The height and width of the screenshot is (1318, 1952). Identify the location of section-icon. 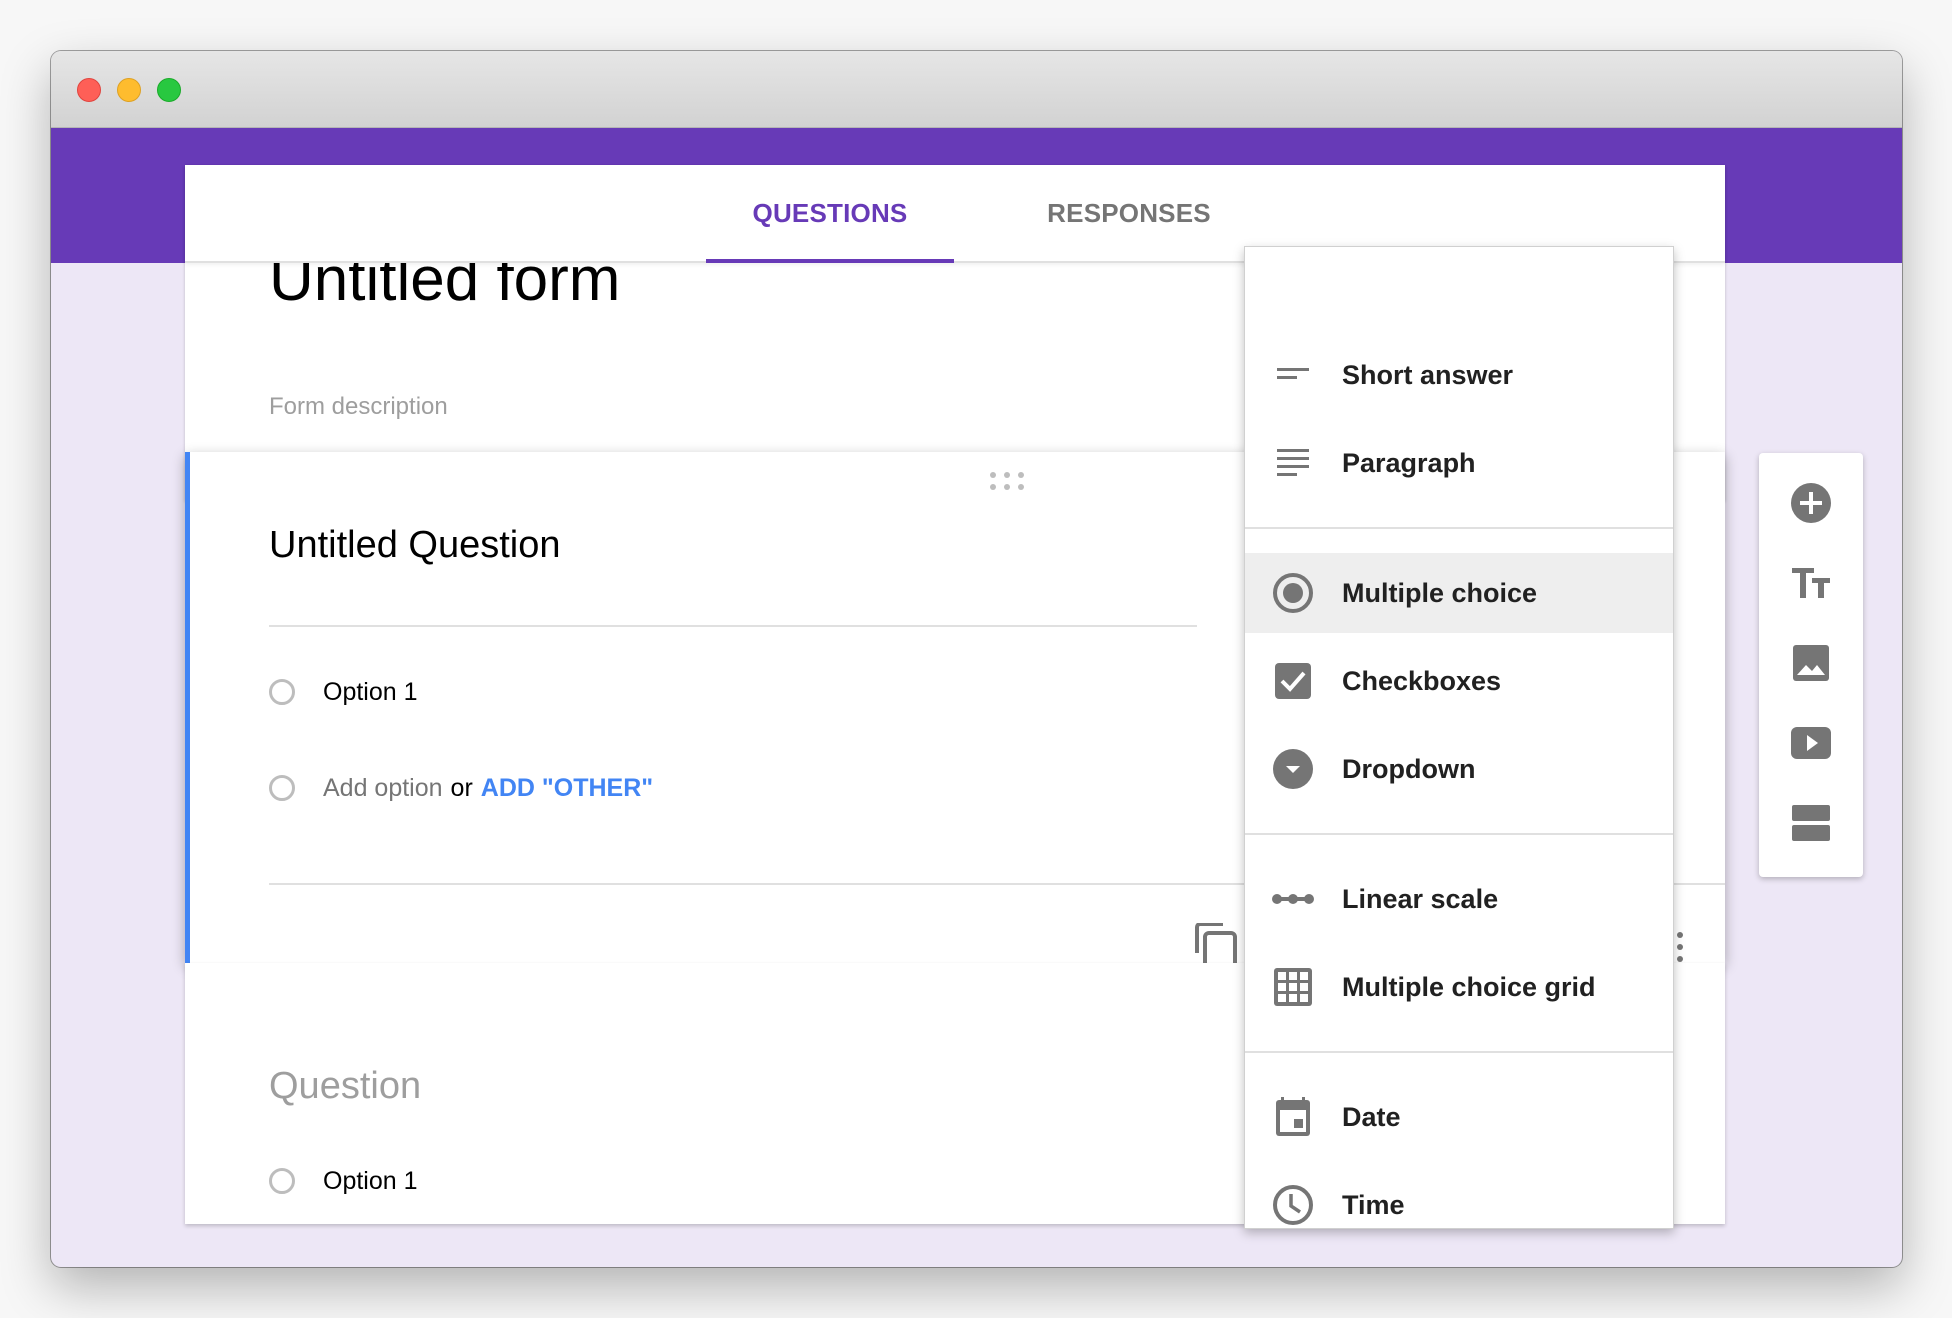
(1811, 825).